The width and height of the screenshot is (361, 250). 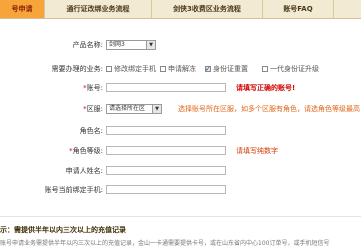 I want to click on applicant-label: 申请人姓名:, so click(x=84, y=171).